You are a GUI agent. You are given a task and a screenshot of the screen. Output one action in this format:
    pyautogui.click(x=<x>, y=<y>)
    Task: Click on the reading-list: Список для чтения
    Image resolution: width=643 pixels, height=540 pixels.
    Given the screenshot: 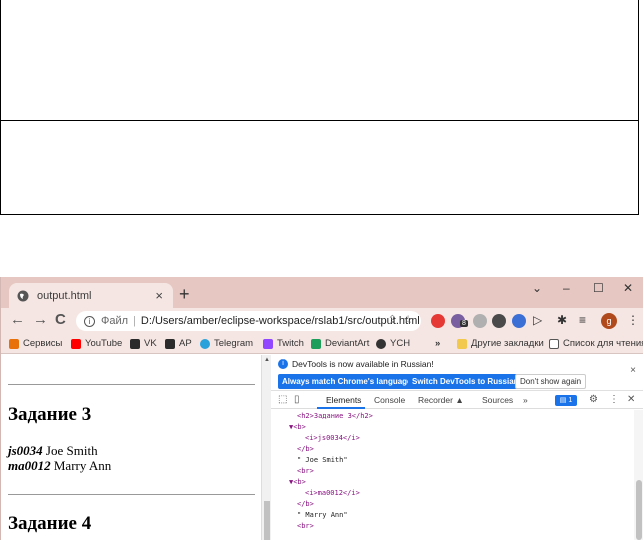 What is the action you would take?
    pyautogui.click(x=596, y=343)
    